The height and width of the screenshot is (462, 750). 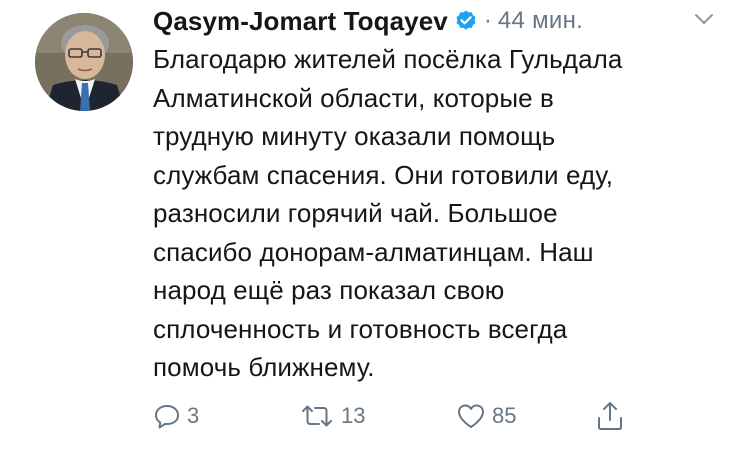 What do you see at coordinates (504, 415) in the screenshot?
I see `like-count: 85` at bounding box center [504, 415].